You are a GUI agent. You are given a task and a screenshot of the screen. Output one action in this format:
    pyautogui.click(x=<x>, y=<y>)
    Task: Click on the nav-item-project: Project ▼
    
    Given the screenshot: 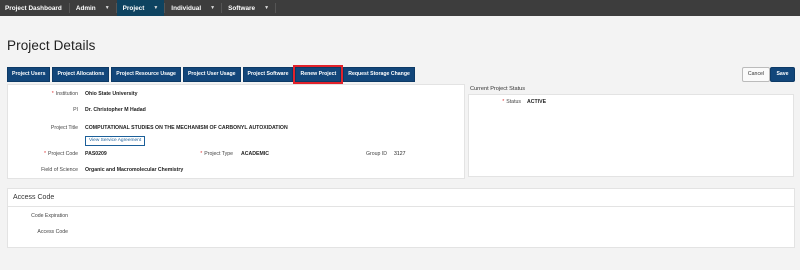 What is the action you would take?
    pyautogui.click(x=140, y=8)
    